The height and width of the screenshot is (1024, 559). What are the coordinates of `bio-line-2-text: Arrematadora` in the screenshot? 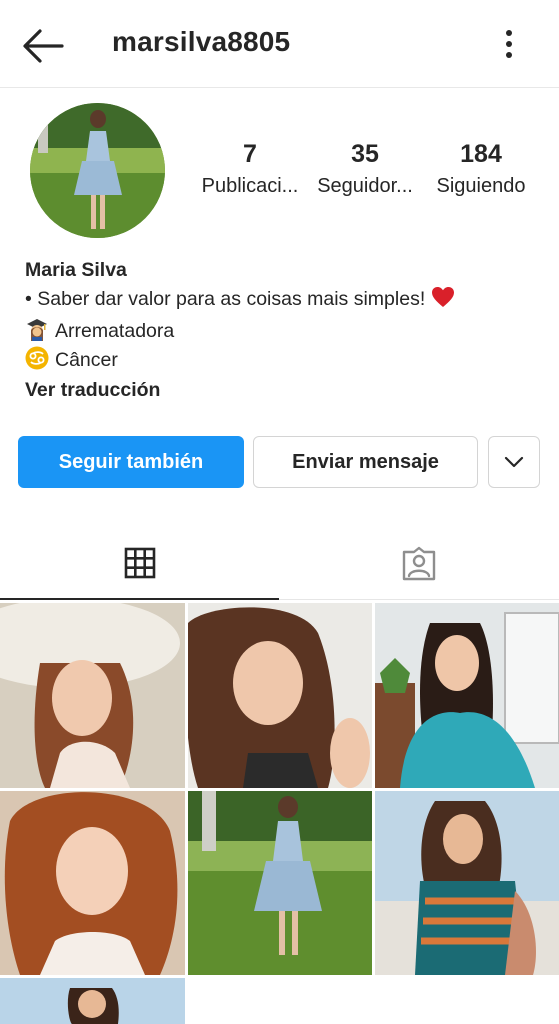 It's located at (115, 331).